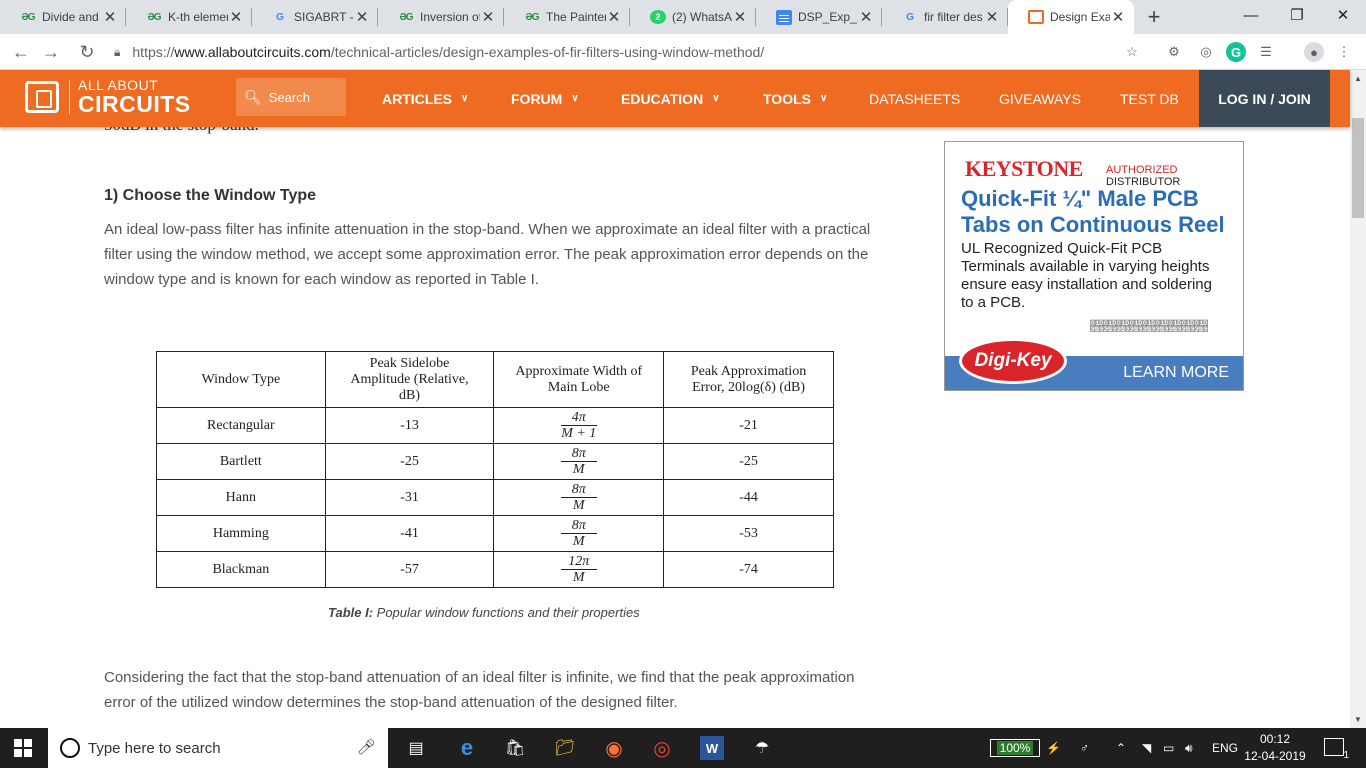  What do you see at coordinates (241, 569) in the screenshot?
I see `cell-window-type: Blackman` at bounding box center [241, 569].